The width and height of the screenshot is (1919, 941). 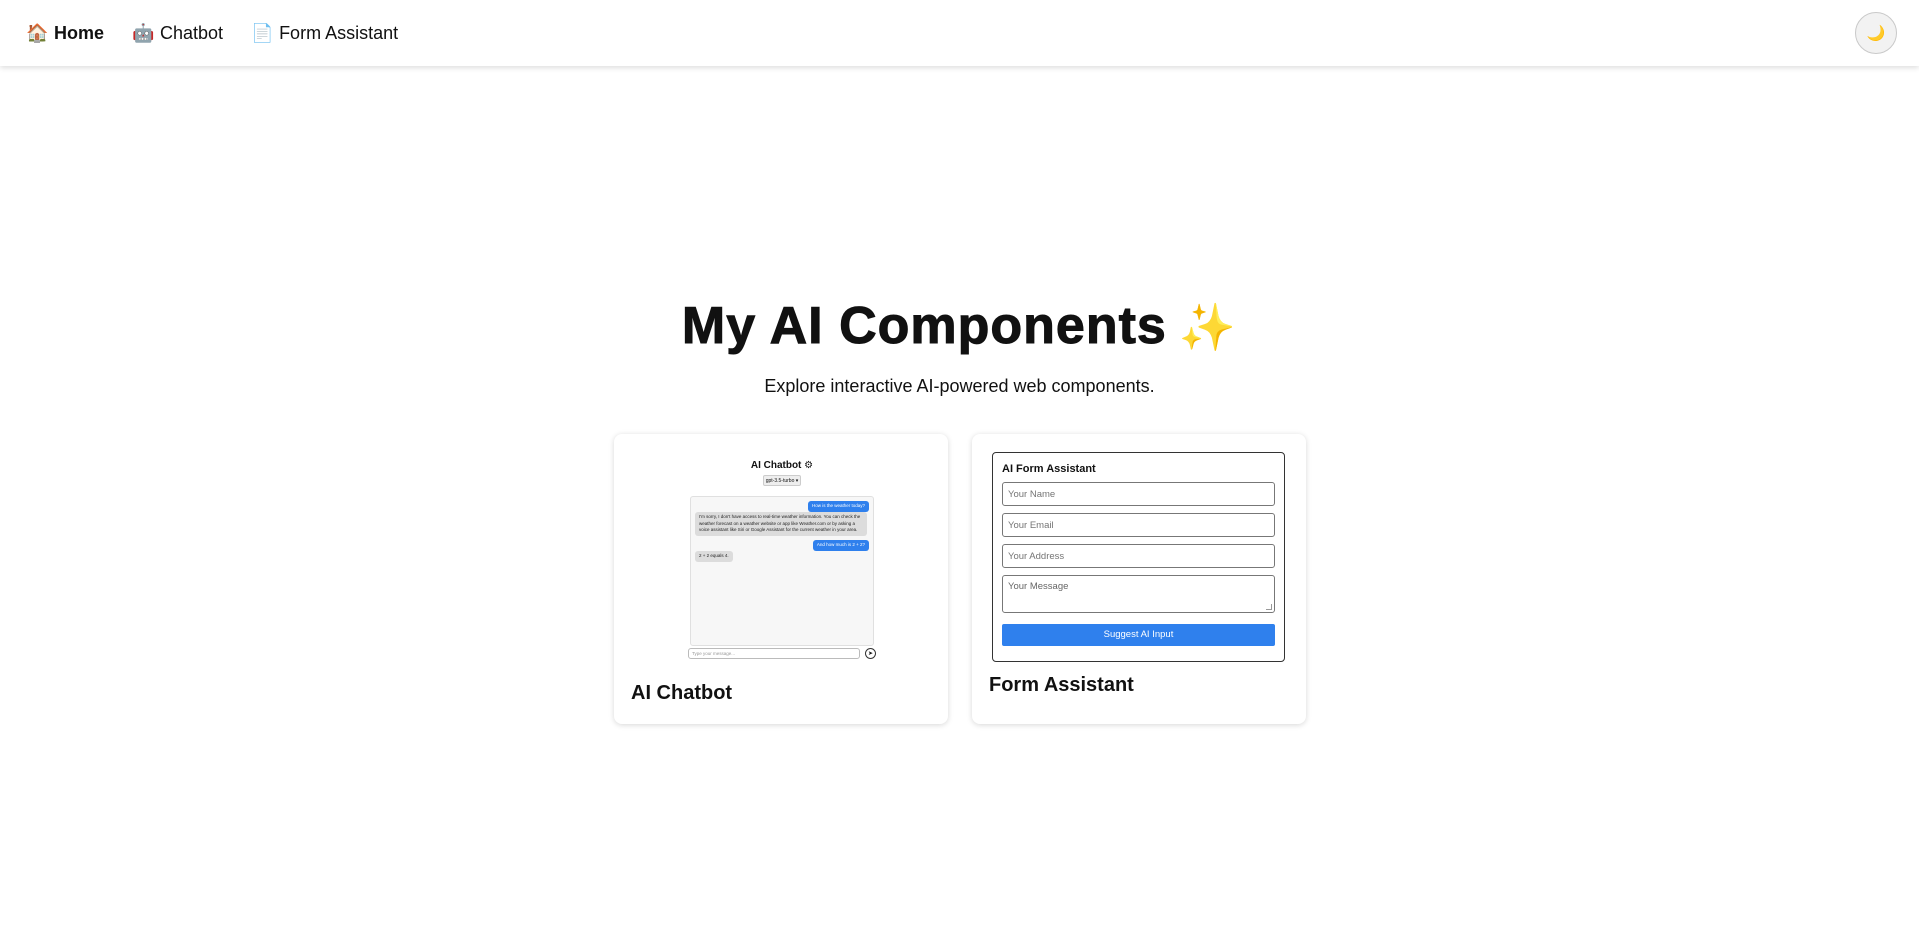 I want to click on robot-icon: 🤖, so click(x=143, y=33).